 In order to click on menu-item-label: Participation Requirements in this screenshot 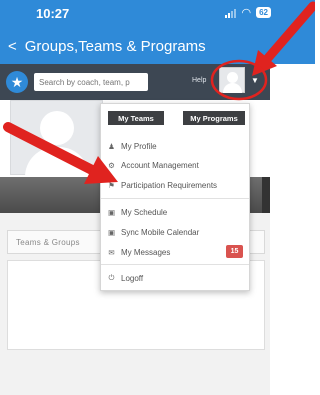, I will do `click(169, 185)`.